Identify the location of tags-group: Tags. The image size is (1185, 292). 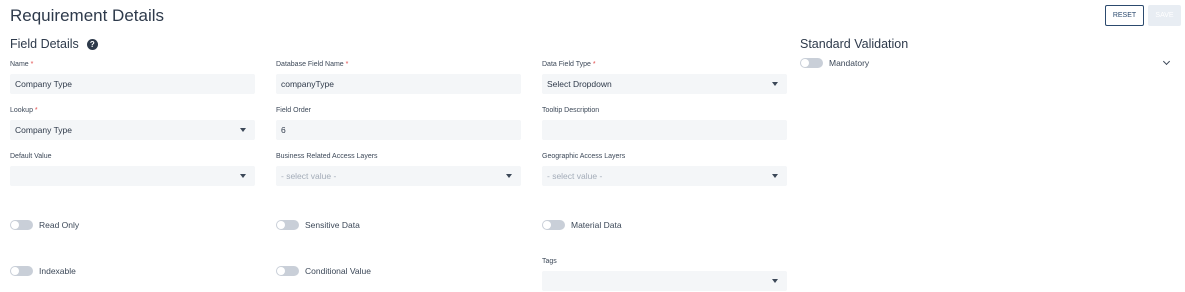
(664, 274).